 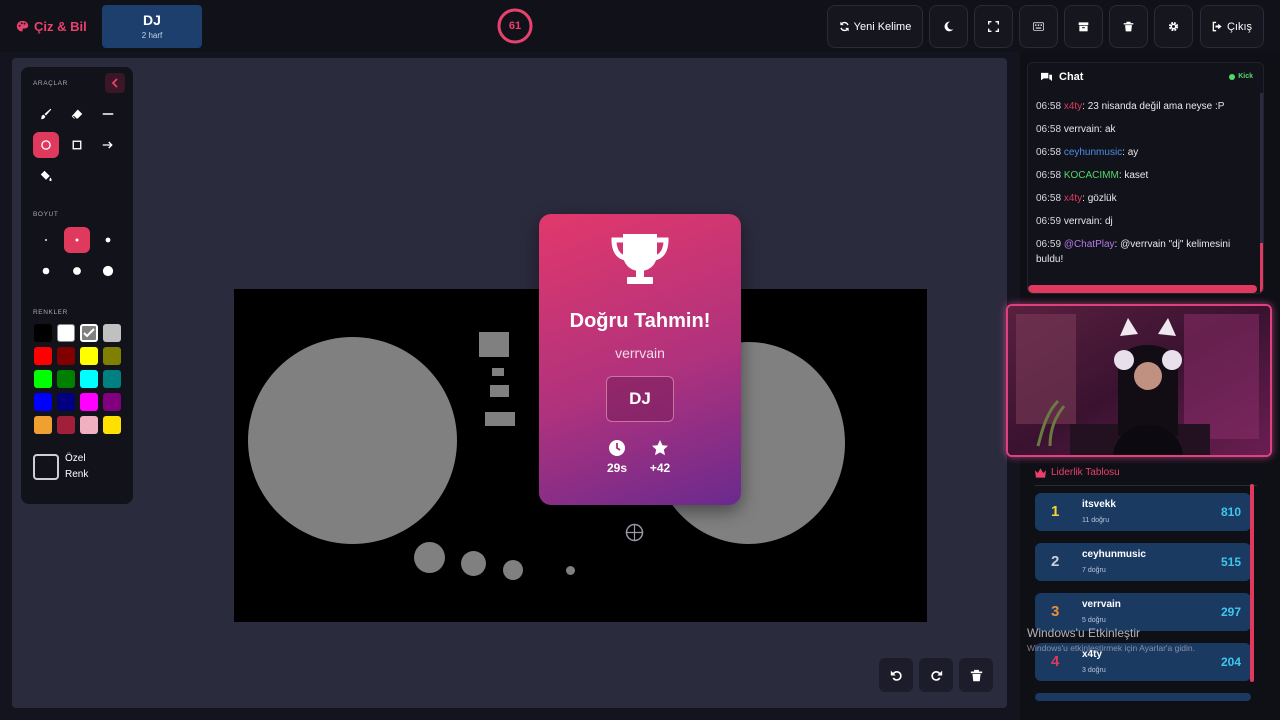 What do you see at coordinates (108, 271) in the screenshot?
I see `size-xxl-option` at bounding box center [108, 271].